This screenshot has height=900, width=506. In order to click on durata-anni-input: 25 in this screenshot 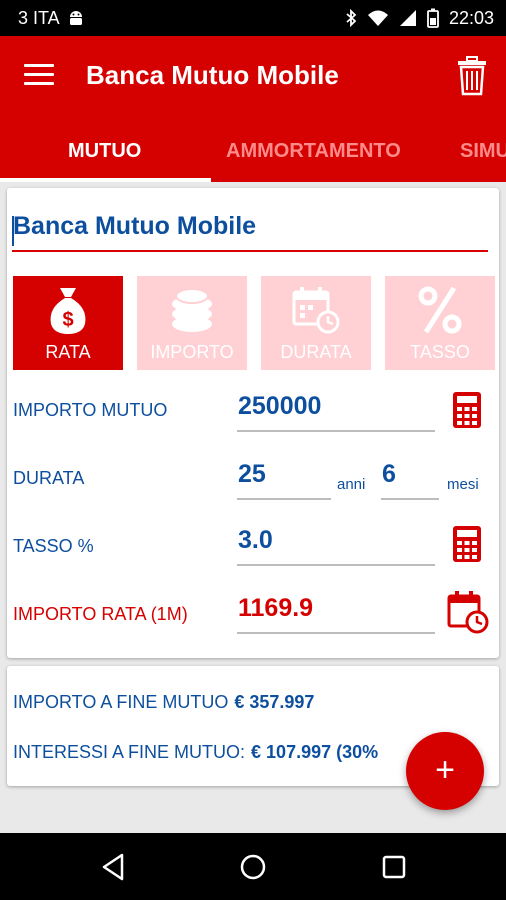, I will do `click(284, 480)`.